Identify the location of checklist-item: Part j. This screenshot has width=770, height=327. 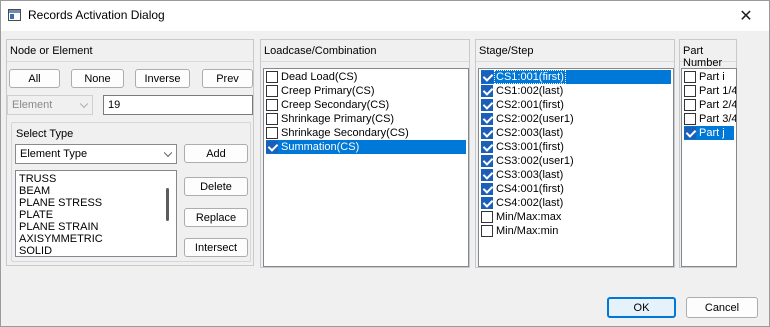
(709, 133).